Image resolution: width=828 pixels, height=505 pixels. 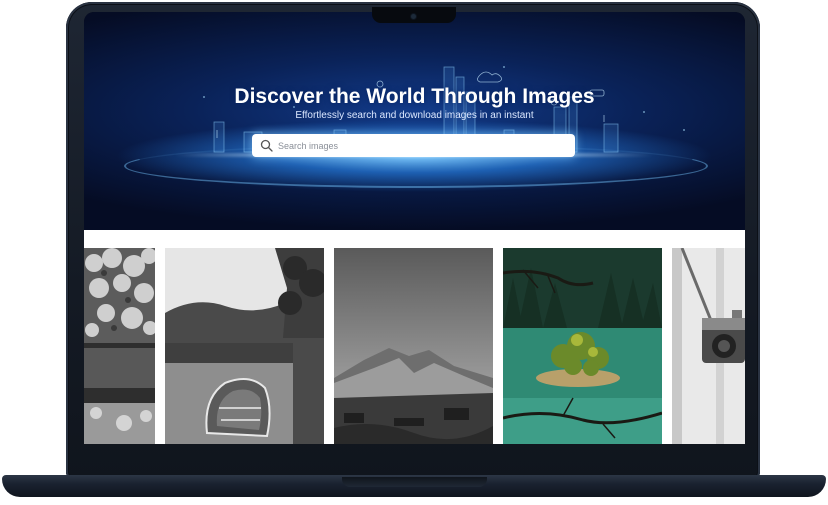 What do you see at coordinates (413, 16) in the screenshot?
I see `webcam-icon` at bounding box center [413, 16].